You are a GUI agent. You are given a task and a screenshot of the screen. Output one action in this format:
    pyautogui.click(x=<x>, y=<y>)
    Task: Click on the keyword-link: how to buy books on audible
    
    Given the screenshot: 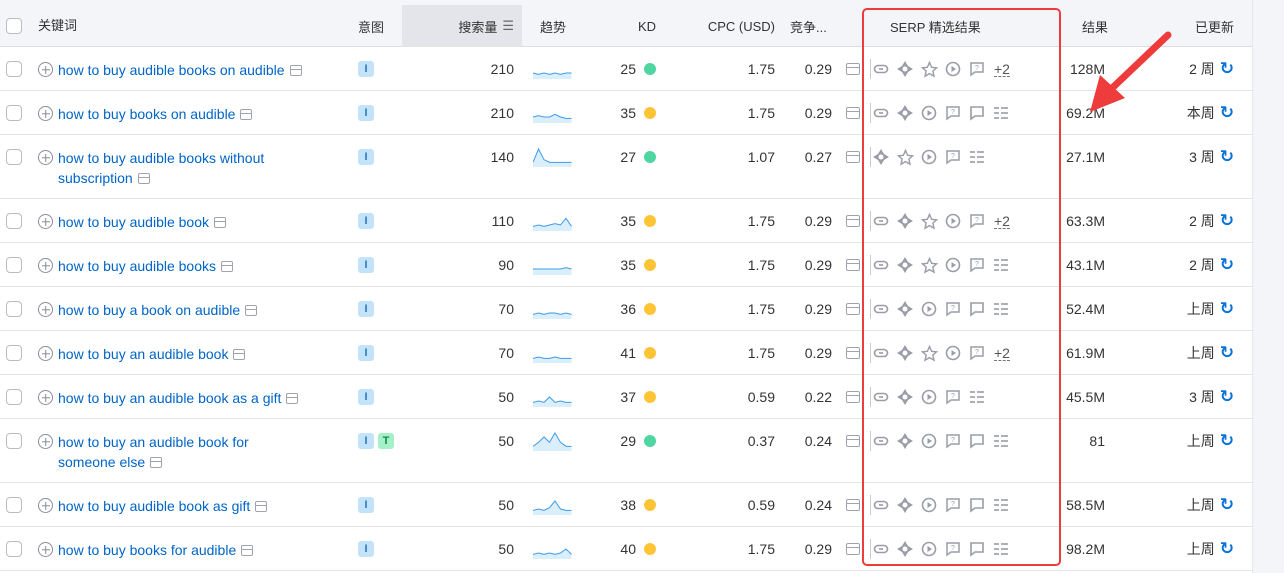 What is the action you would take?
    pyautogui.click(x=146, y=114)
    